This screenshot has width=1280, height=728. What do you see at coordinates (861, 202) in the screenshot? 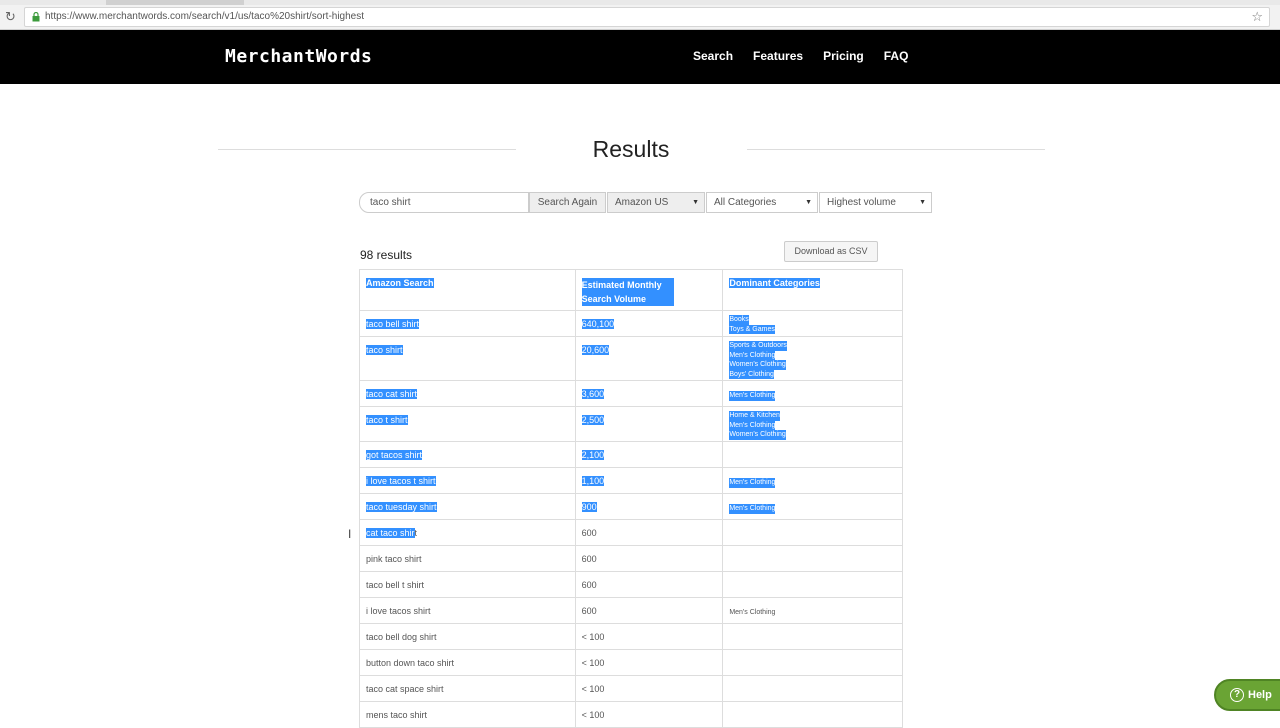
I see `sort-select-value: Highest volume` at bounding box center [861, 202].